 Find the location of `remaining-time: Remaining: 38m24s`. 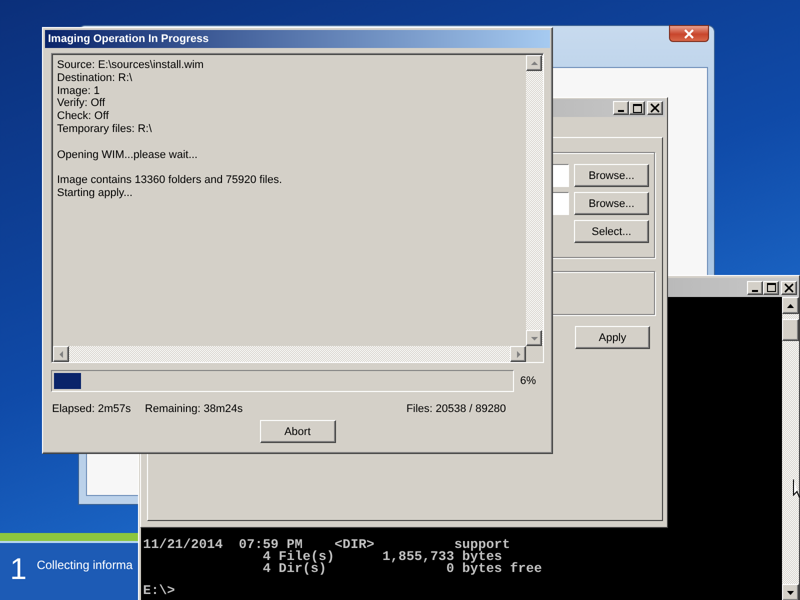

remaining-time: Remaining: 38m24s is located at coordinates (193, 409).